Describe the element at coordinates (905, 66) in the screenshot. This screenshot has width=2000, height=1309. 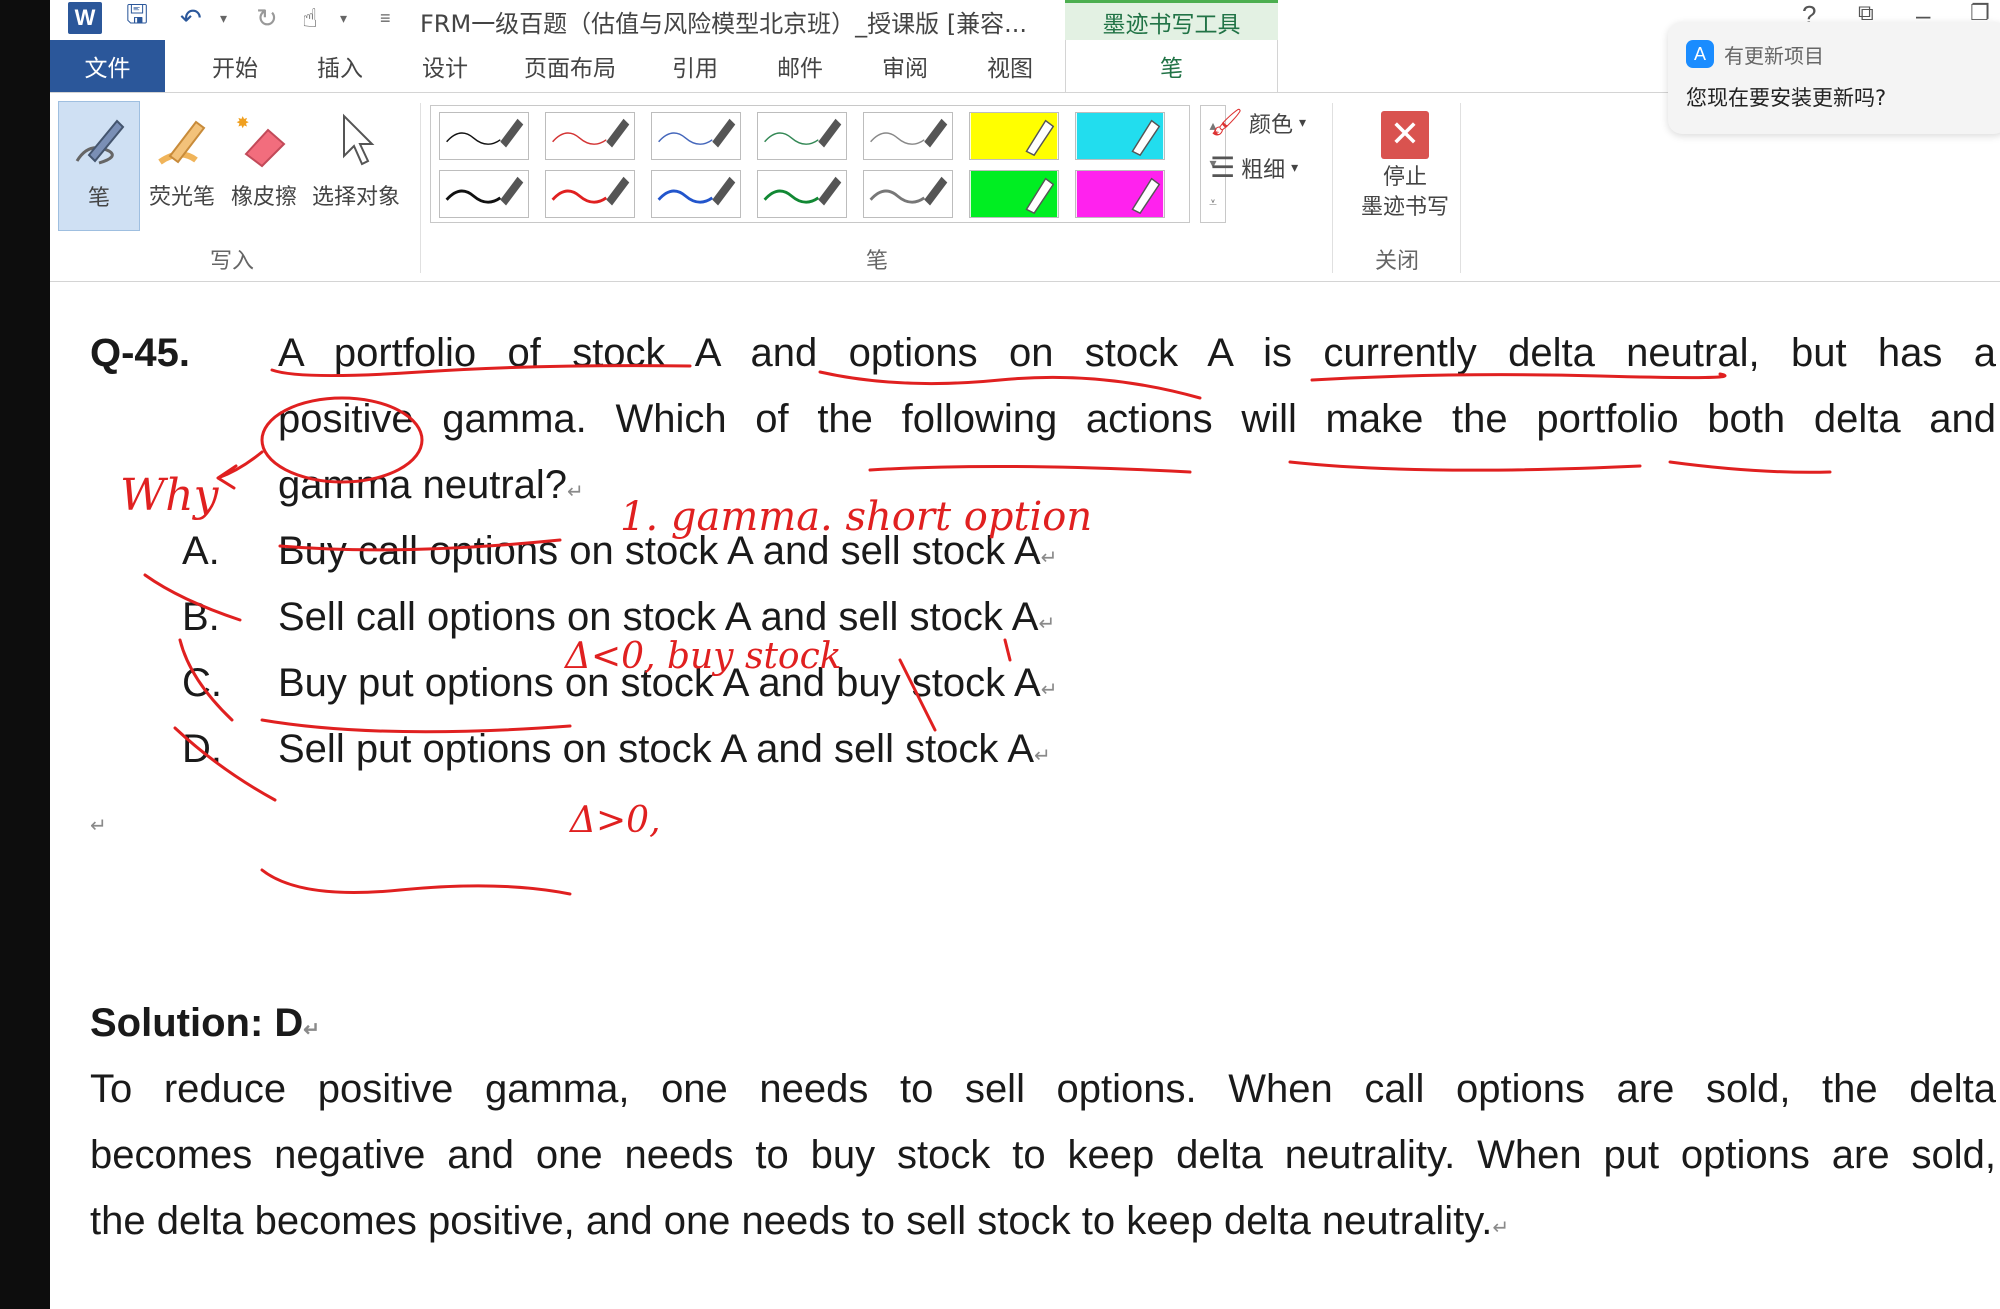
I see `tab-review: 审阅` at that location.